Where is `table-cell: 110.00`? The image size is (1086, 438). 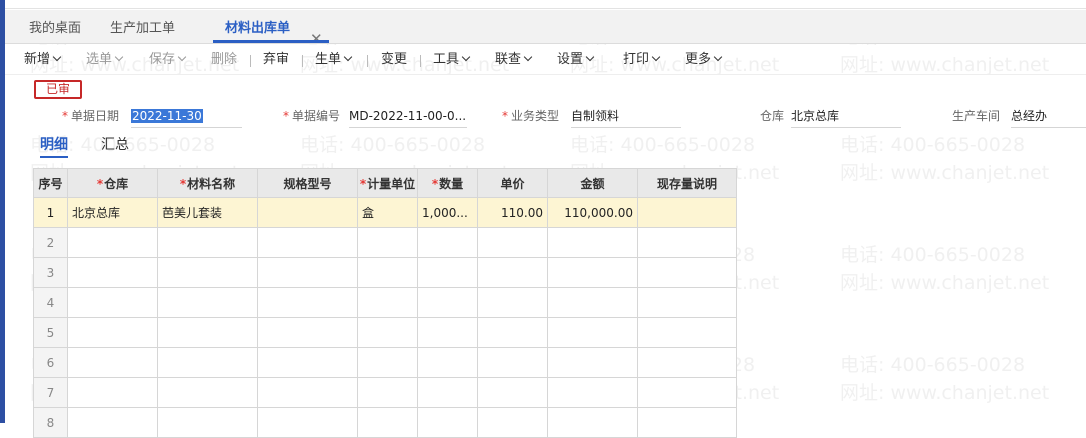
table-cell: 110.00 is located at coordinates (512, 212).